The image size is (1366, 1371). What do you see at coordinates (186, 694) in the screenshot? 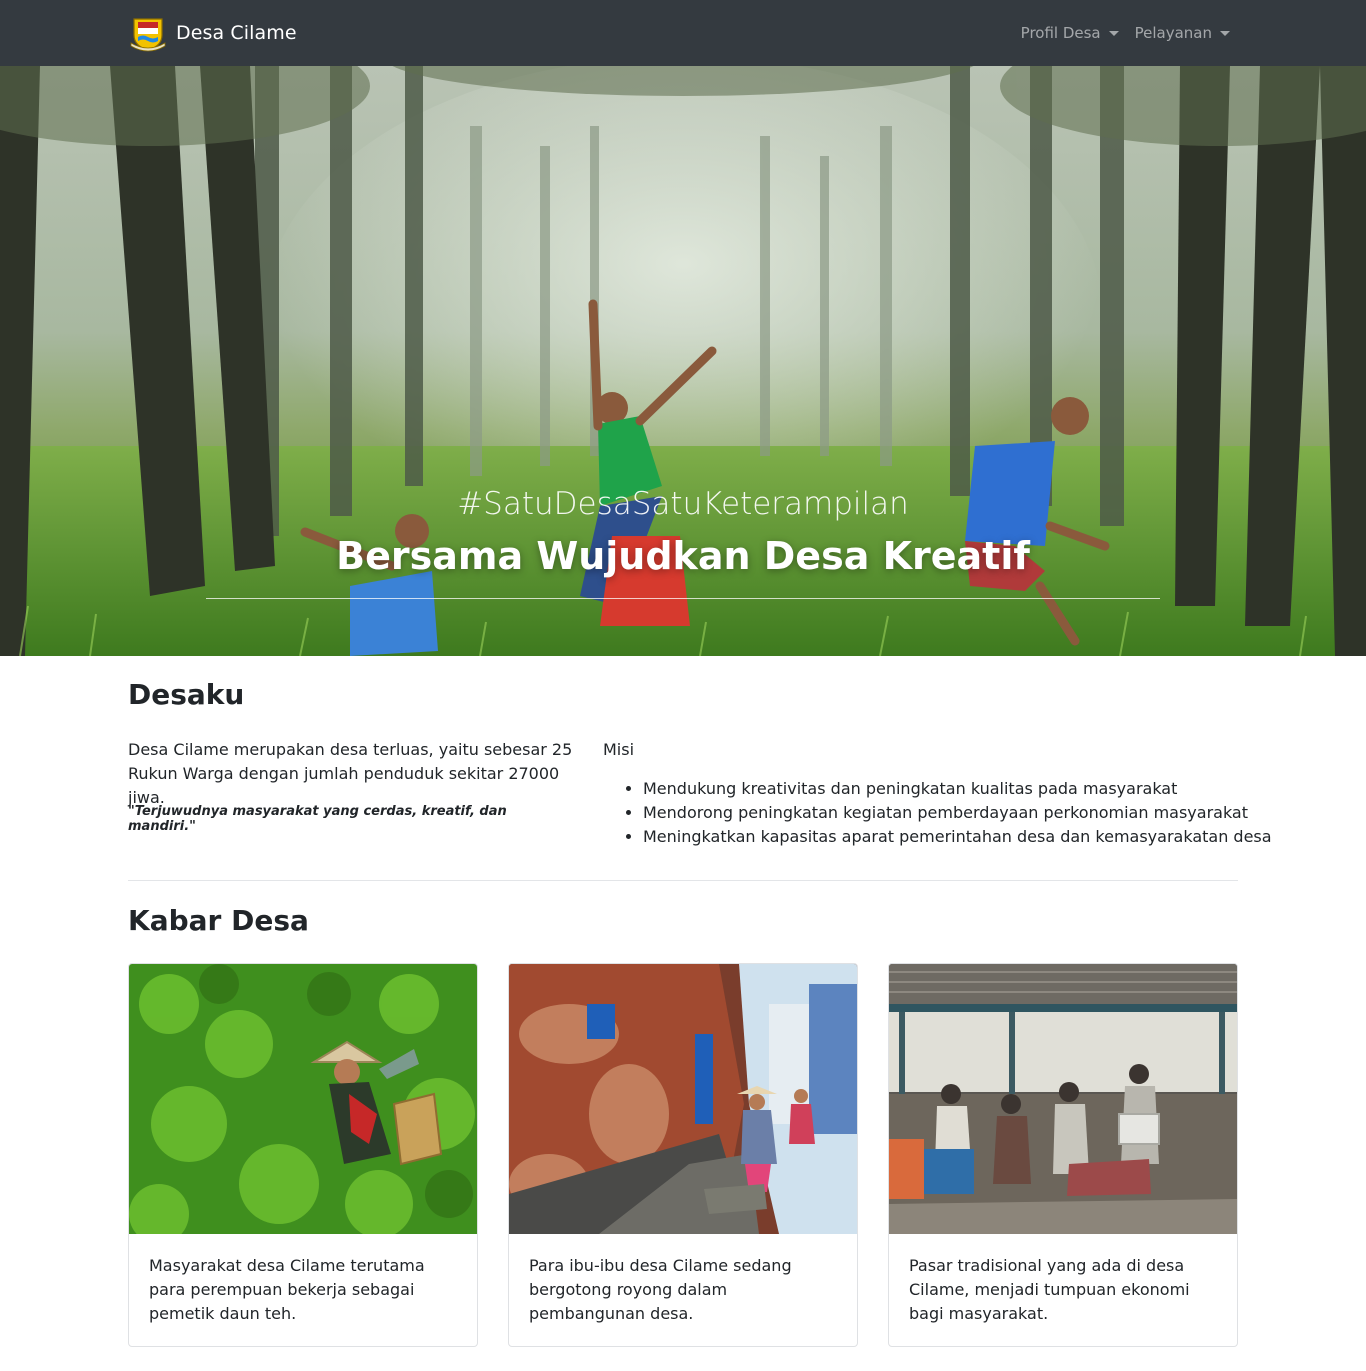
I see `section-heading-desaku: Desaku` at bounding box center [186, 694].